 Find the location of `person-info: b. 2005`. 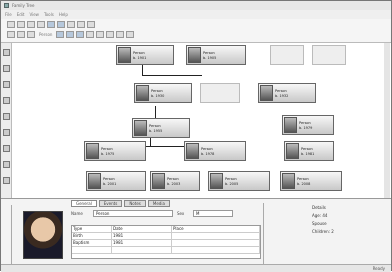

person-info: b. 2005 is located at coordinates (232, 183).